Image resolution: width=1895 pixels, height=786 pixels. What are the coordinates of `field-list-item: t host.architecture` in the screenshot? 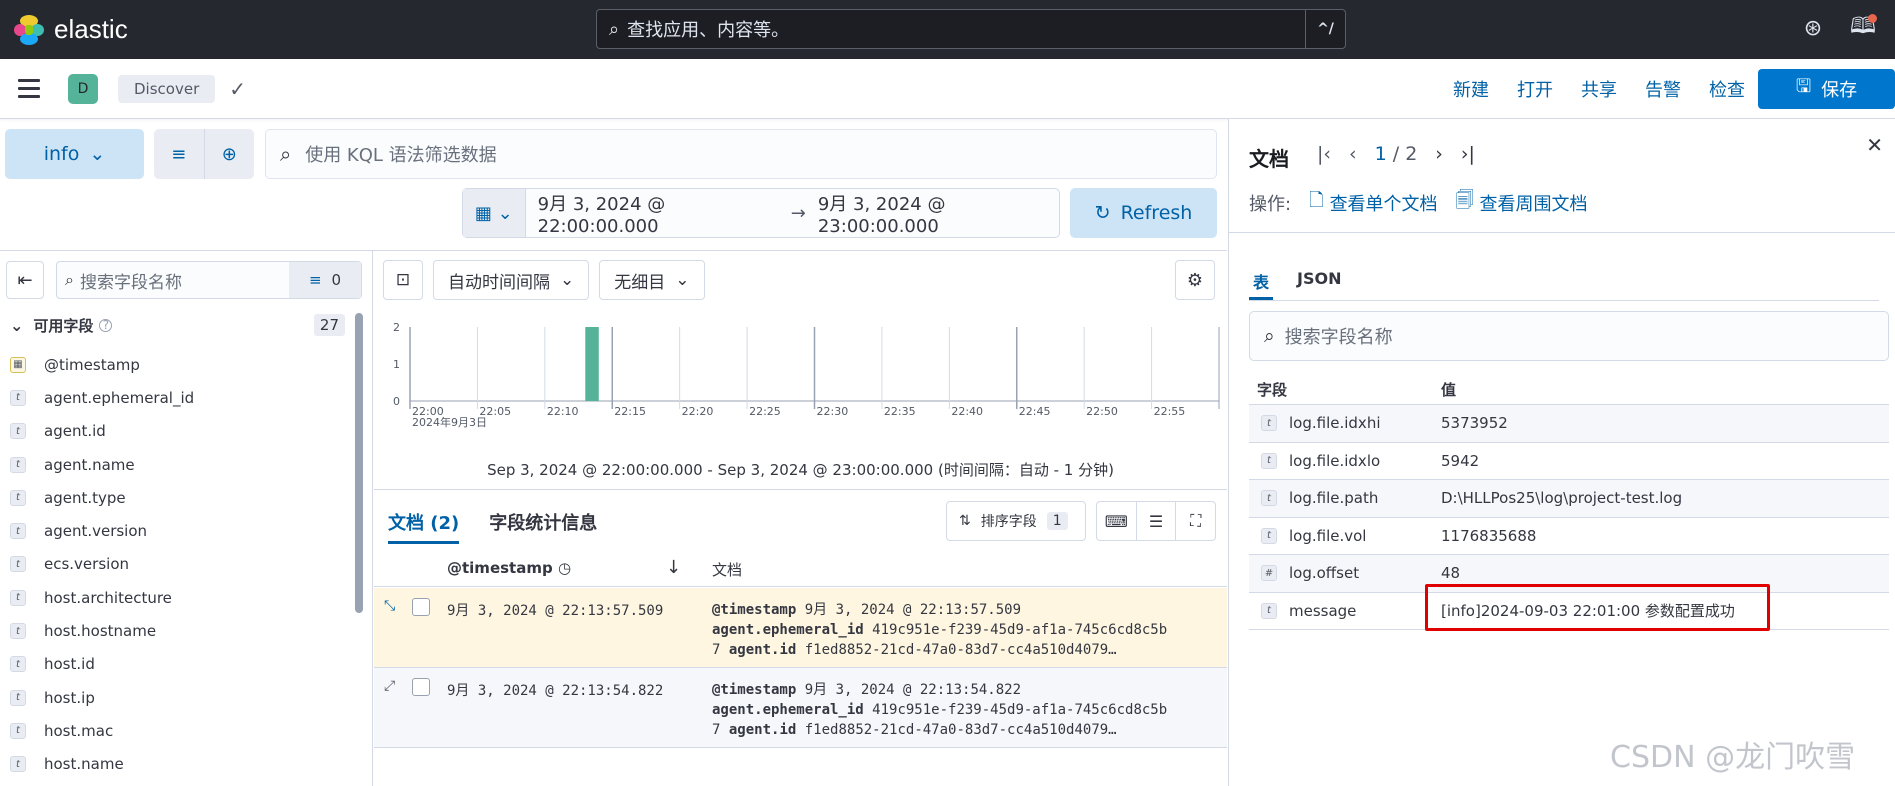 It's located at (180, 597).